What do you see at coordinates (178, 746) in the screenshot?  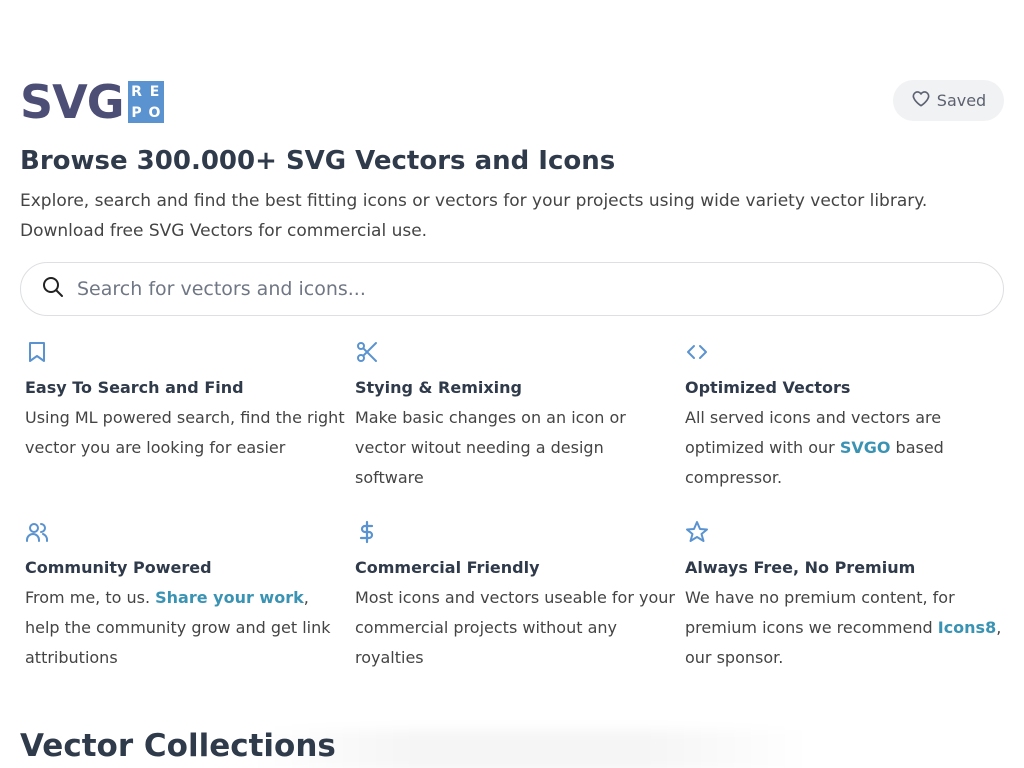 I see `collections-heading: Vector Collections` at bounding box center [178, 746].